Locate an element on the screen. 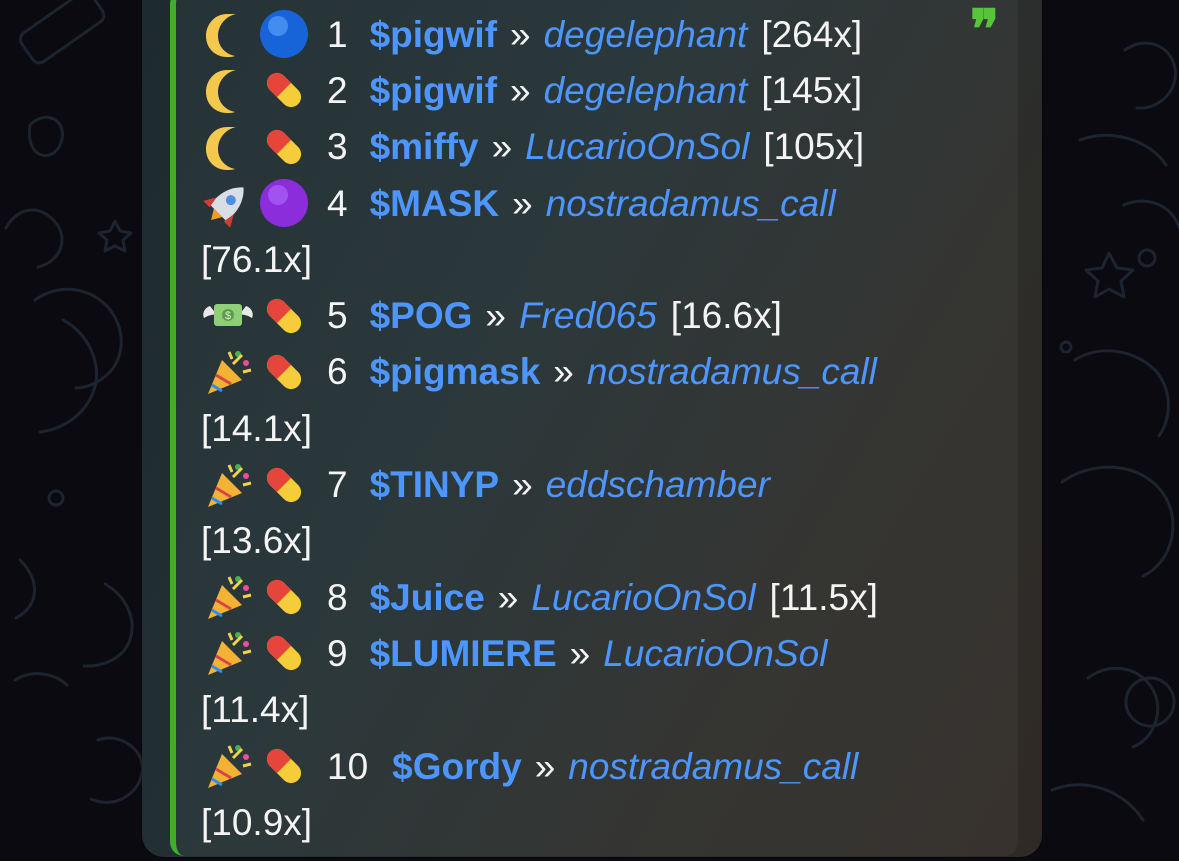 This screenshot has height=861, width=1179. list-item: $ 5 $POG » Fred065 [16.6x] is located at coordinates (595, 315).